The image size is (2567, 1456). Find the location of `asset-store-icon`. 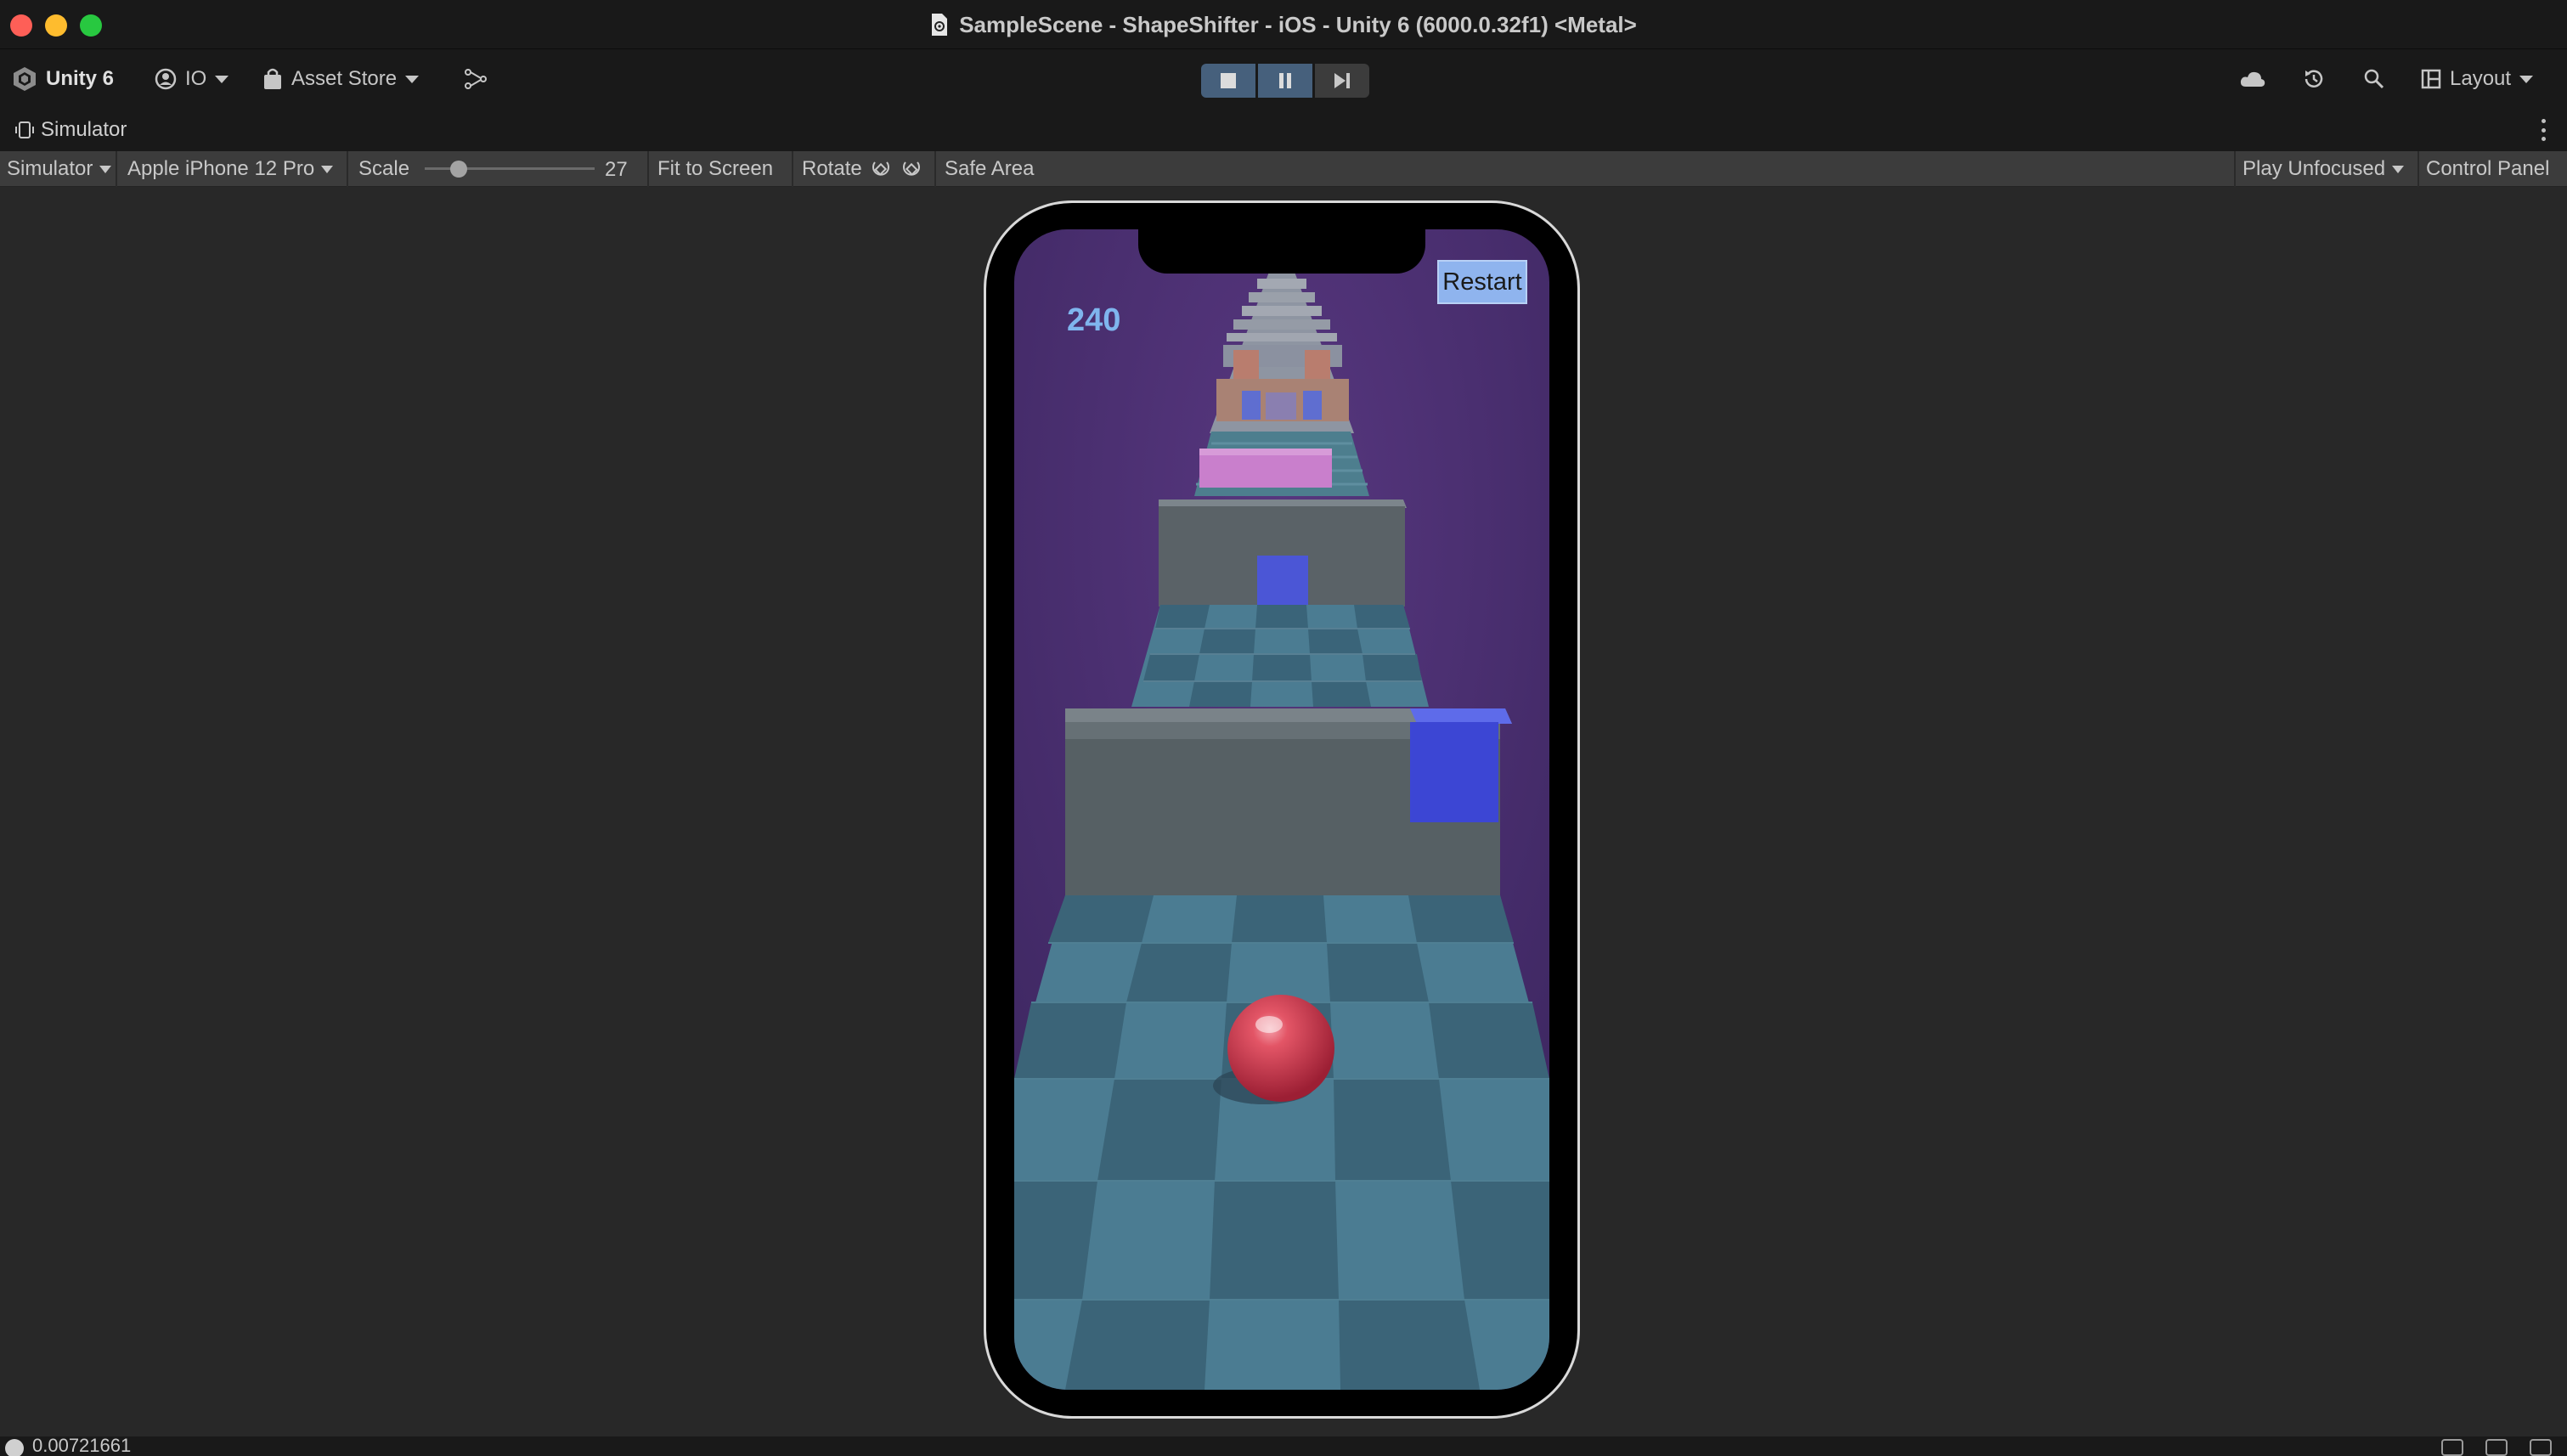

asset-store-icon is located at coordinates (272, 78).